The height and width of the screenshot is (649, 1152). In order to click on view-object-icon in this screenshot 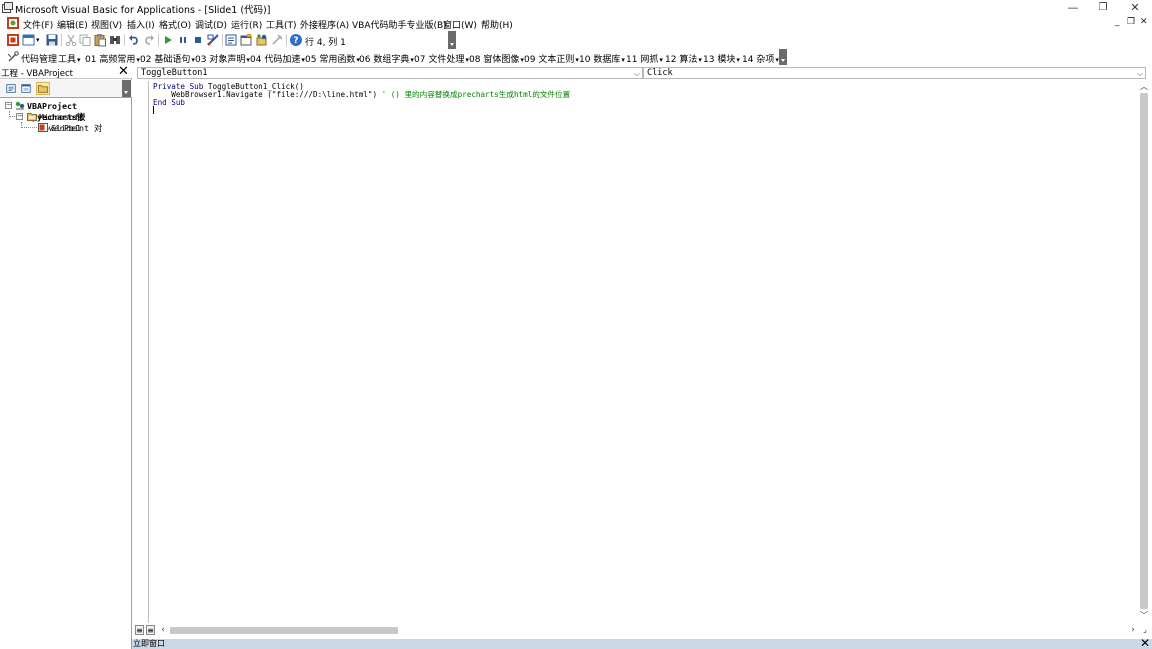, I will do `click(26, 88)`.